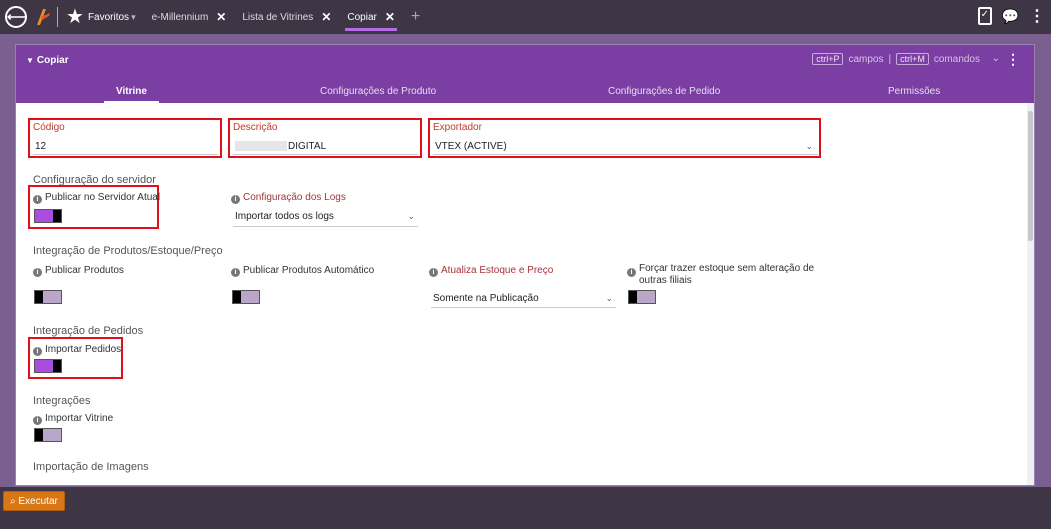 The width and height of the screenshot is (1051, 529). I want to click on publicar-servidor-toggle, so click(48, 216).